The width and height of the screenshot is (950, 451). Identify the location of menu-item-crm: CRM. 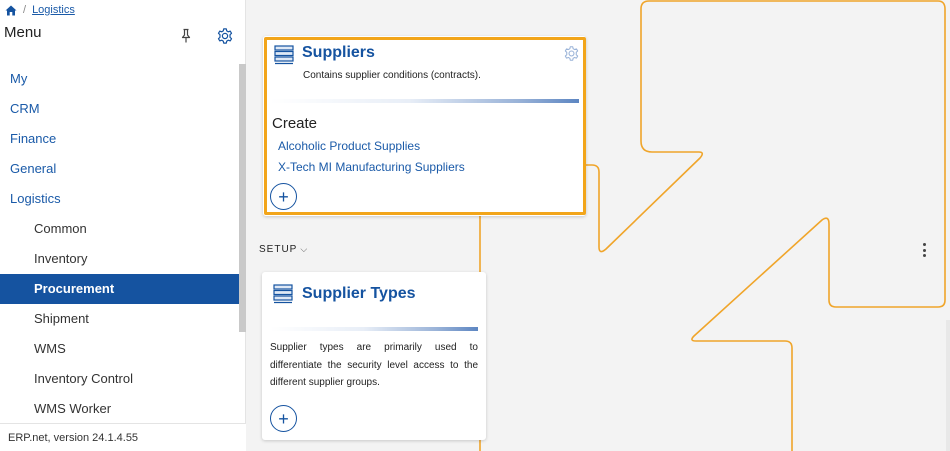
(119, 109).